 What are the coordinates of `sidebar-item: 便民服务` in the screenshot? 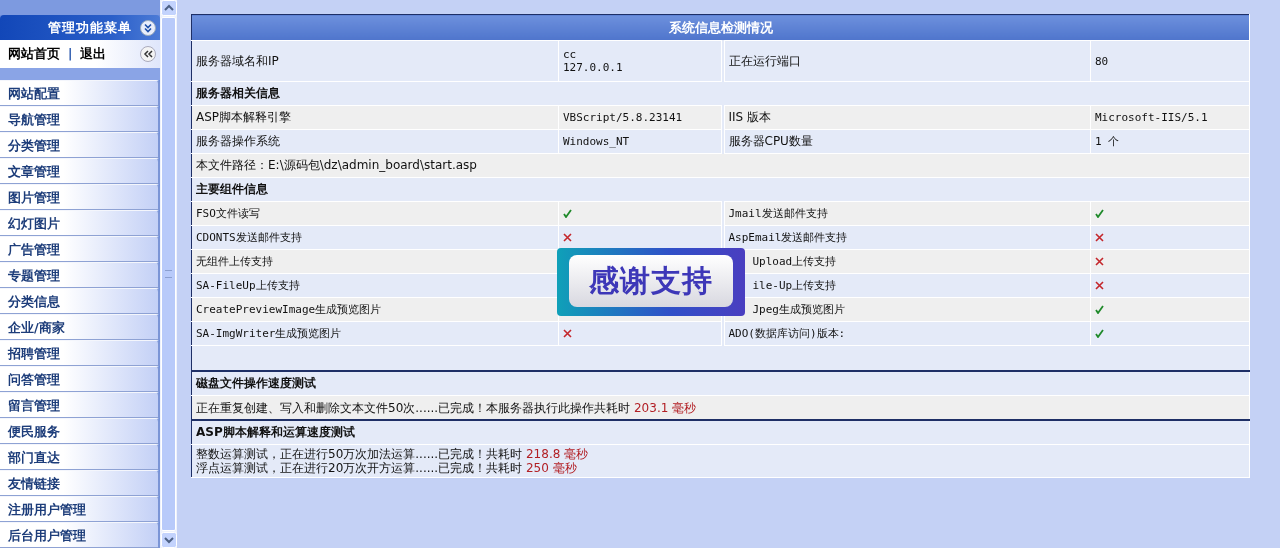 It's located at (80, 431).